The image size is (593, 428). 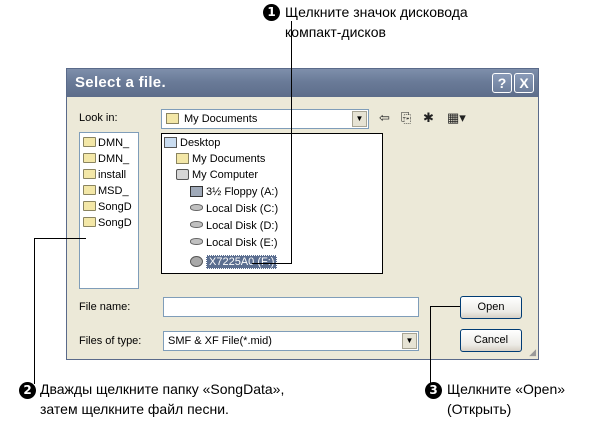 What do you see at coordinates (479, 409) in the screenshot?
I see `callout-3-line2: (Открыть)` at bounding box center [479, 409].